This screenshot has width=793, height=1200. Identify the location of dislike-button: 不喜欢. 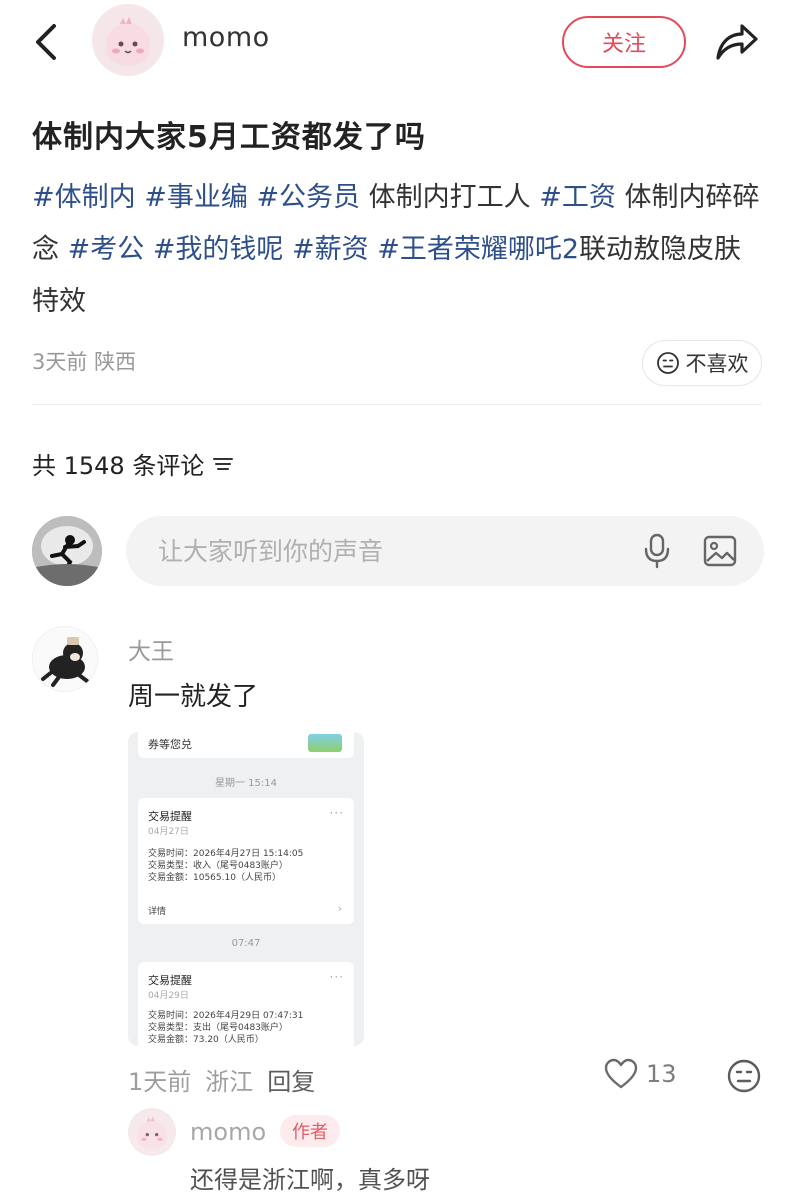
(702, 363).